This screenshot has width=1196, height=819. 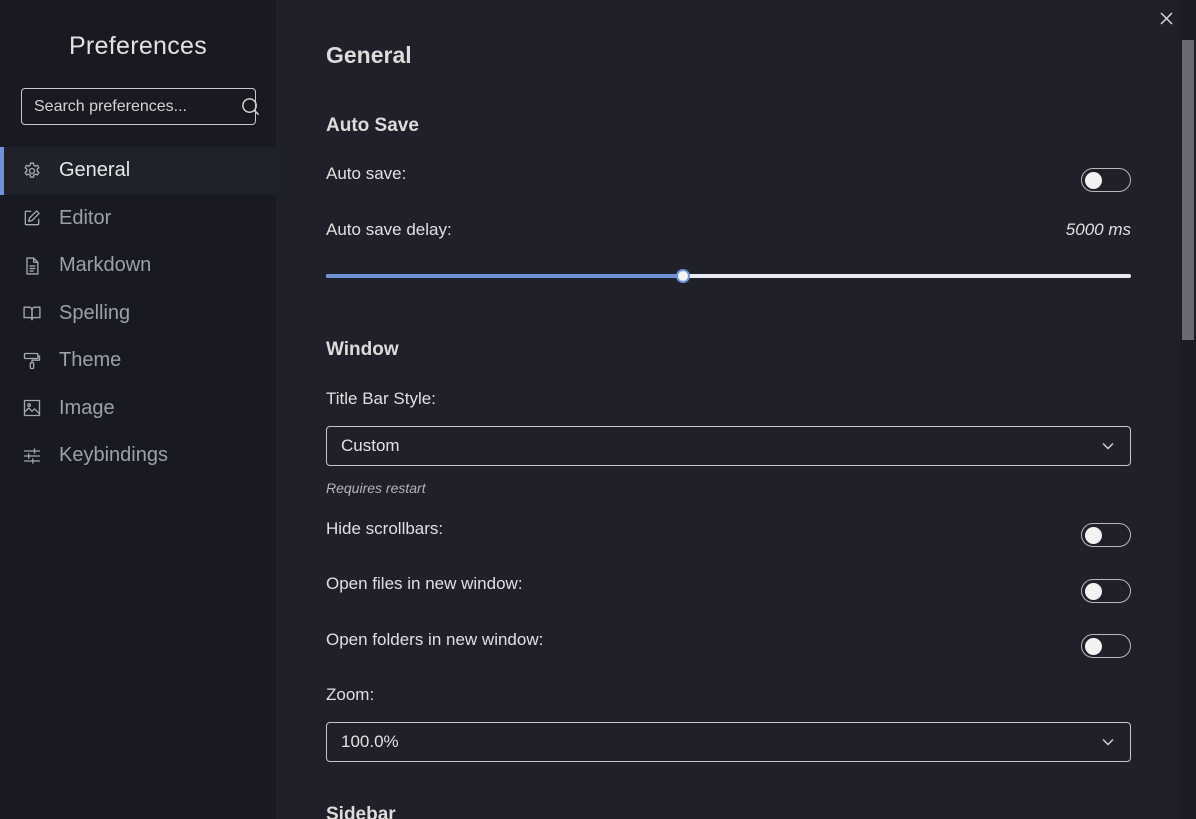 What do you see at coordinates (389, 229) in the screenshot?
I see `auto-save-delay-label: Auto save delay:` at bounding box center [389, 229].